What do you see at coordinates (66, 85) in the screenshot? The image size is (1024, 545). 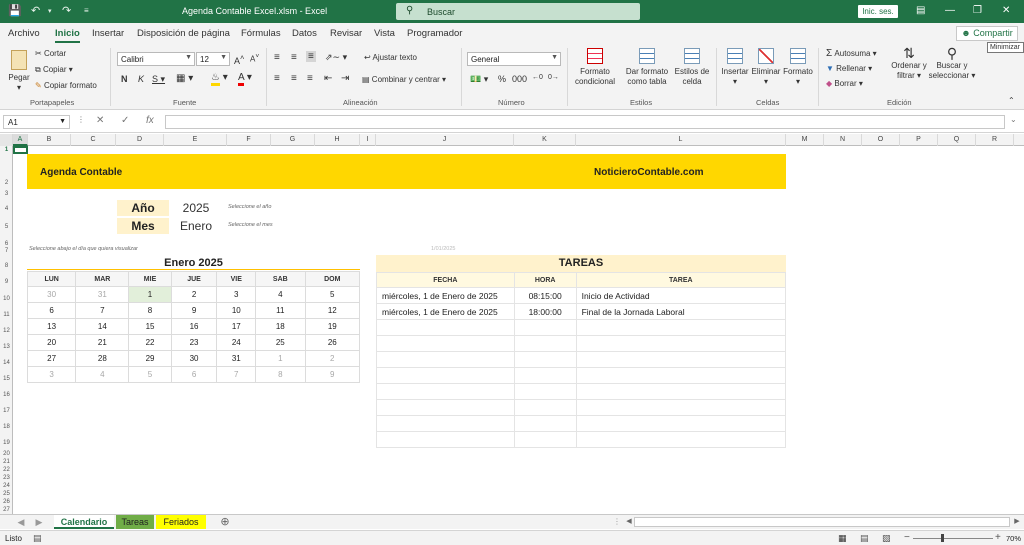 I see `format-painter-button: ✎ Copiar formato` at bounding box center [66, 85].